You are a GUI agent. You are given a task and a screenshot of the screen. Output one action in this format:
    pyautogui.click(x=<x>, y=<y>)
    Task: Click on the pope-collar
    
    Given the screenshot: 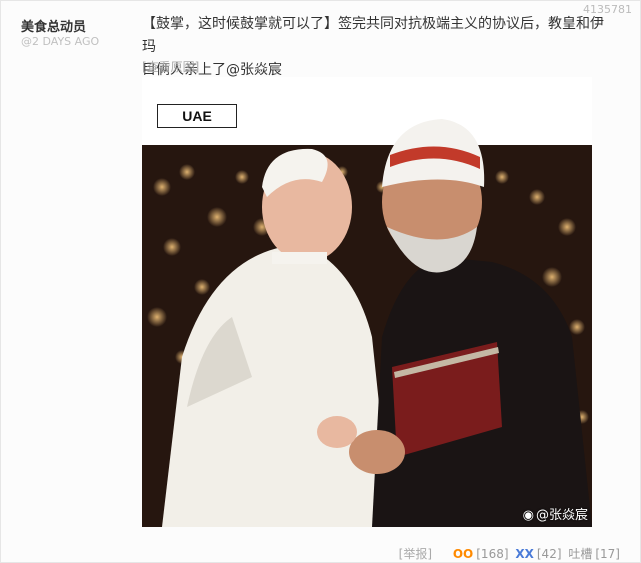 What is the action you would take?
    pyautogui.click(x=299, y=258)
    